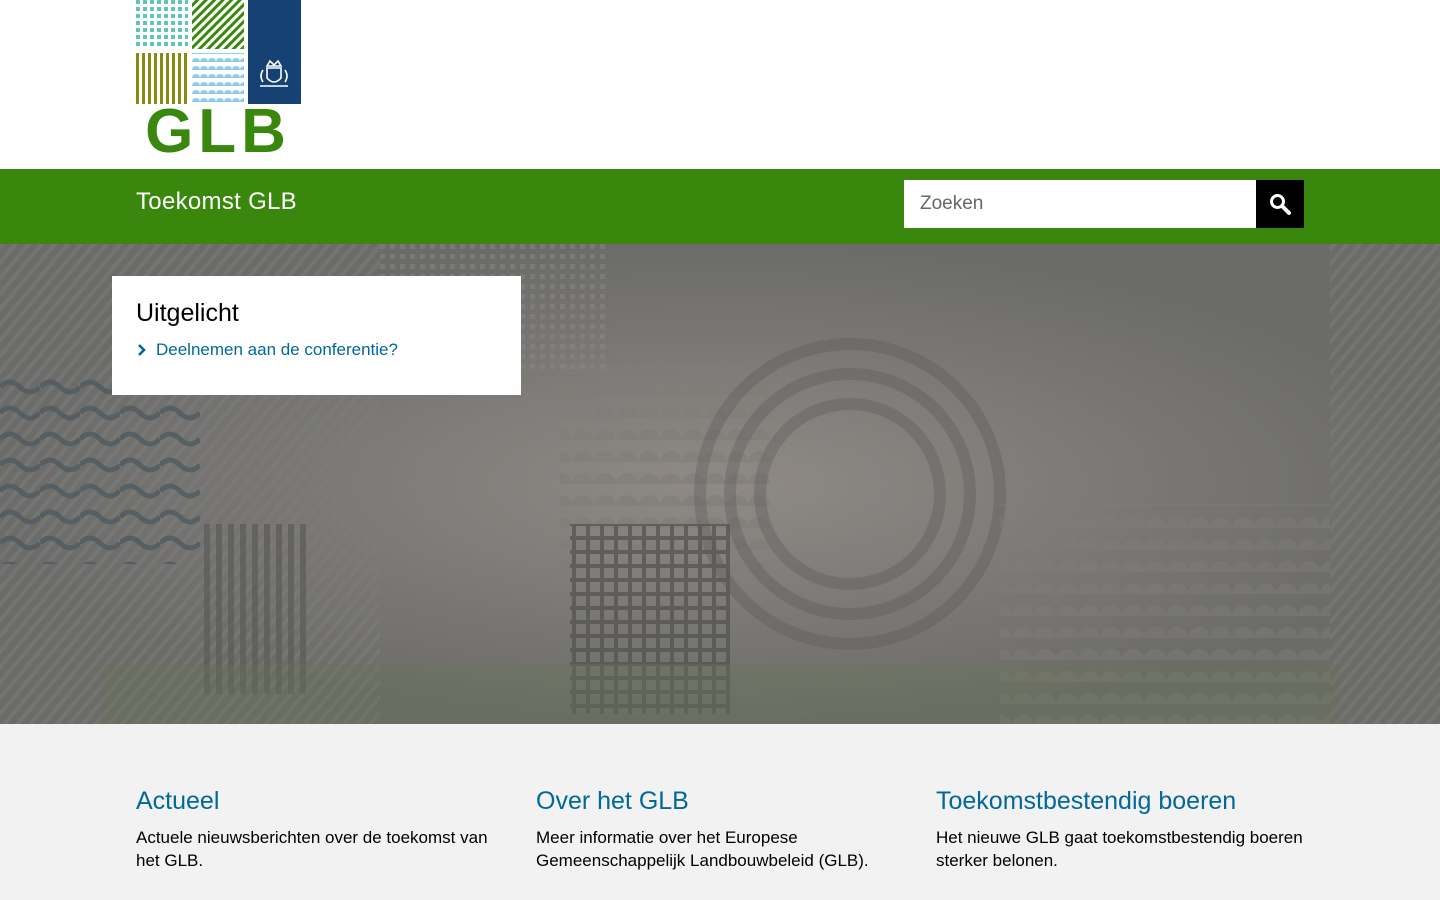 Image resolution: width=1440 pixels, height=900 pixels. What do you see at coordinates (1121, 801) in the screenshot?
I see `section-title-toekomstbestendig-boeren: Toekomstbestendig boeren` at bounding box center [1121, 801].